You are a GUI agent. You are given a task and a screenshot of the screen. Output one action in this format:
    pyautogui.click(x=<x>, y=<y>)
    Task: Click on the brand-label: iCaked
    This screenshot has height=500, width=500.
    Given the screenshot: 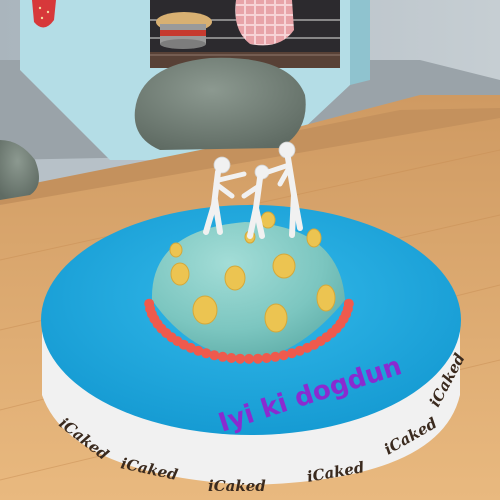 What is the action you would take?
    pyautogui.click(x=237, y=486)
    